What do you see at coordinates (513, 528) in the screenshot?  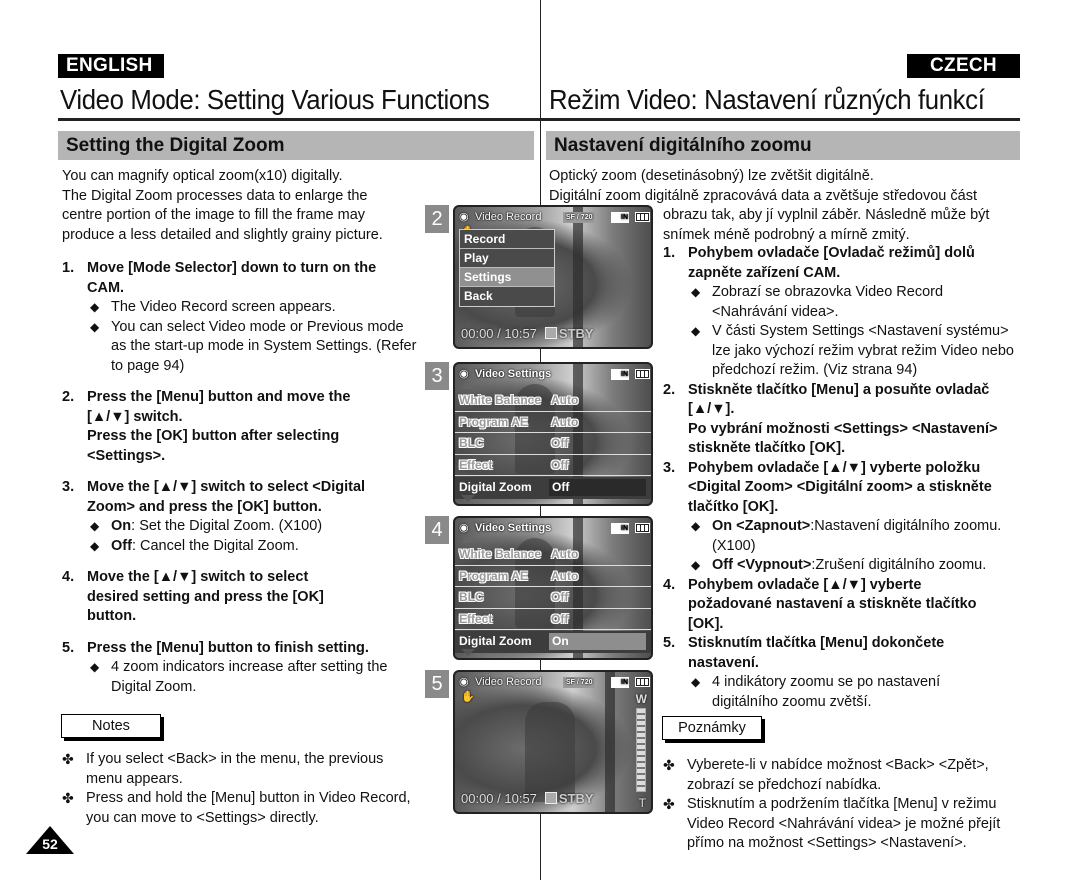 I see `osd-title: Video Settings` at bounding box center [513, 528].